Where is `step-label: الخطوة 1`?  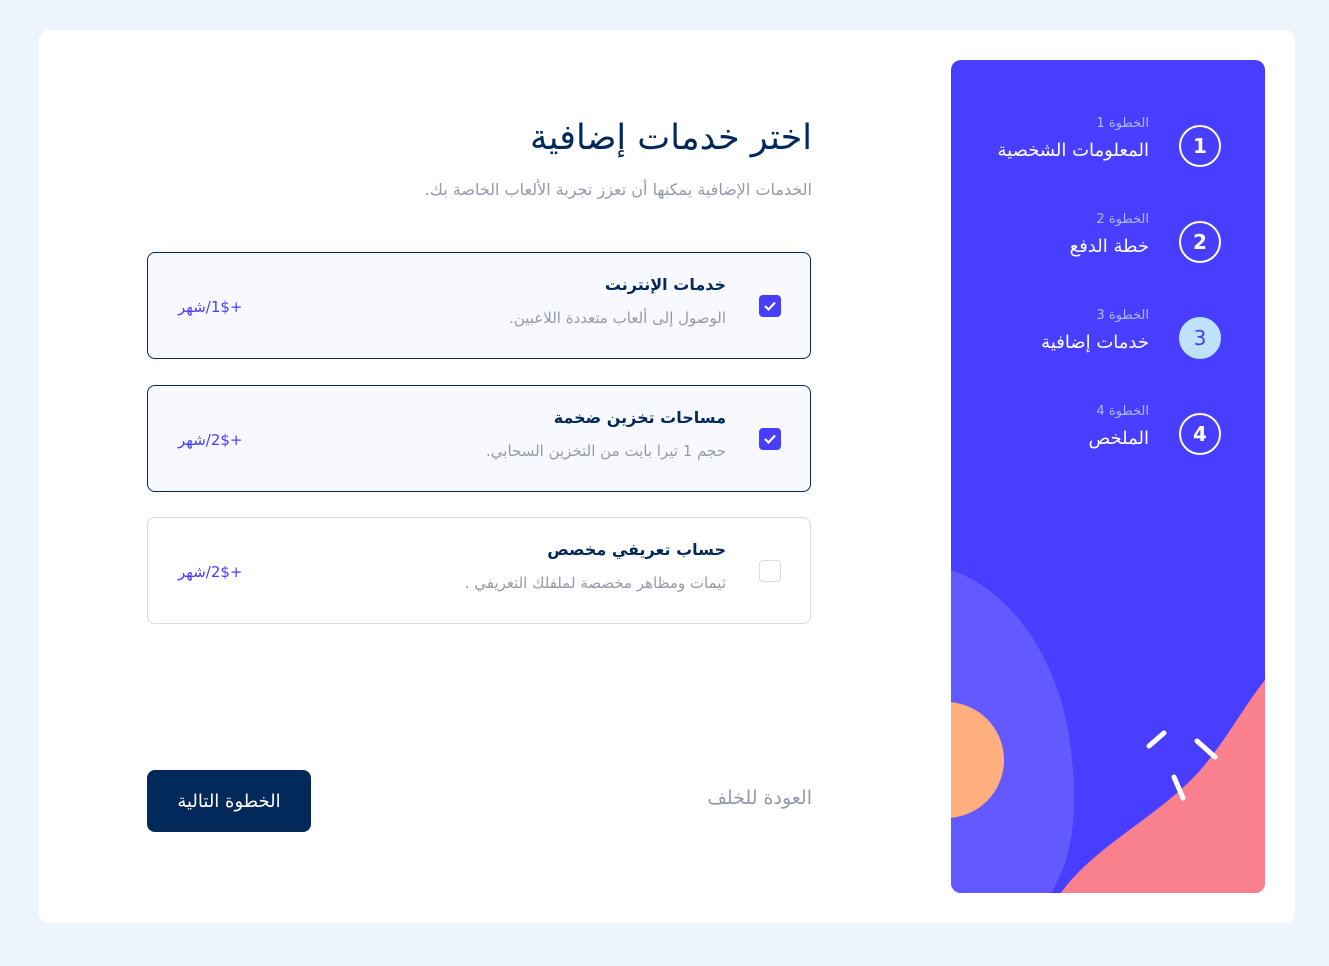
step-label: الخطوة 1 is located at coordinates (1122, 123).